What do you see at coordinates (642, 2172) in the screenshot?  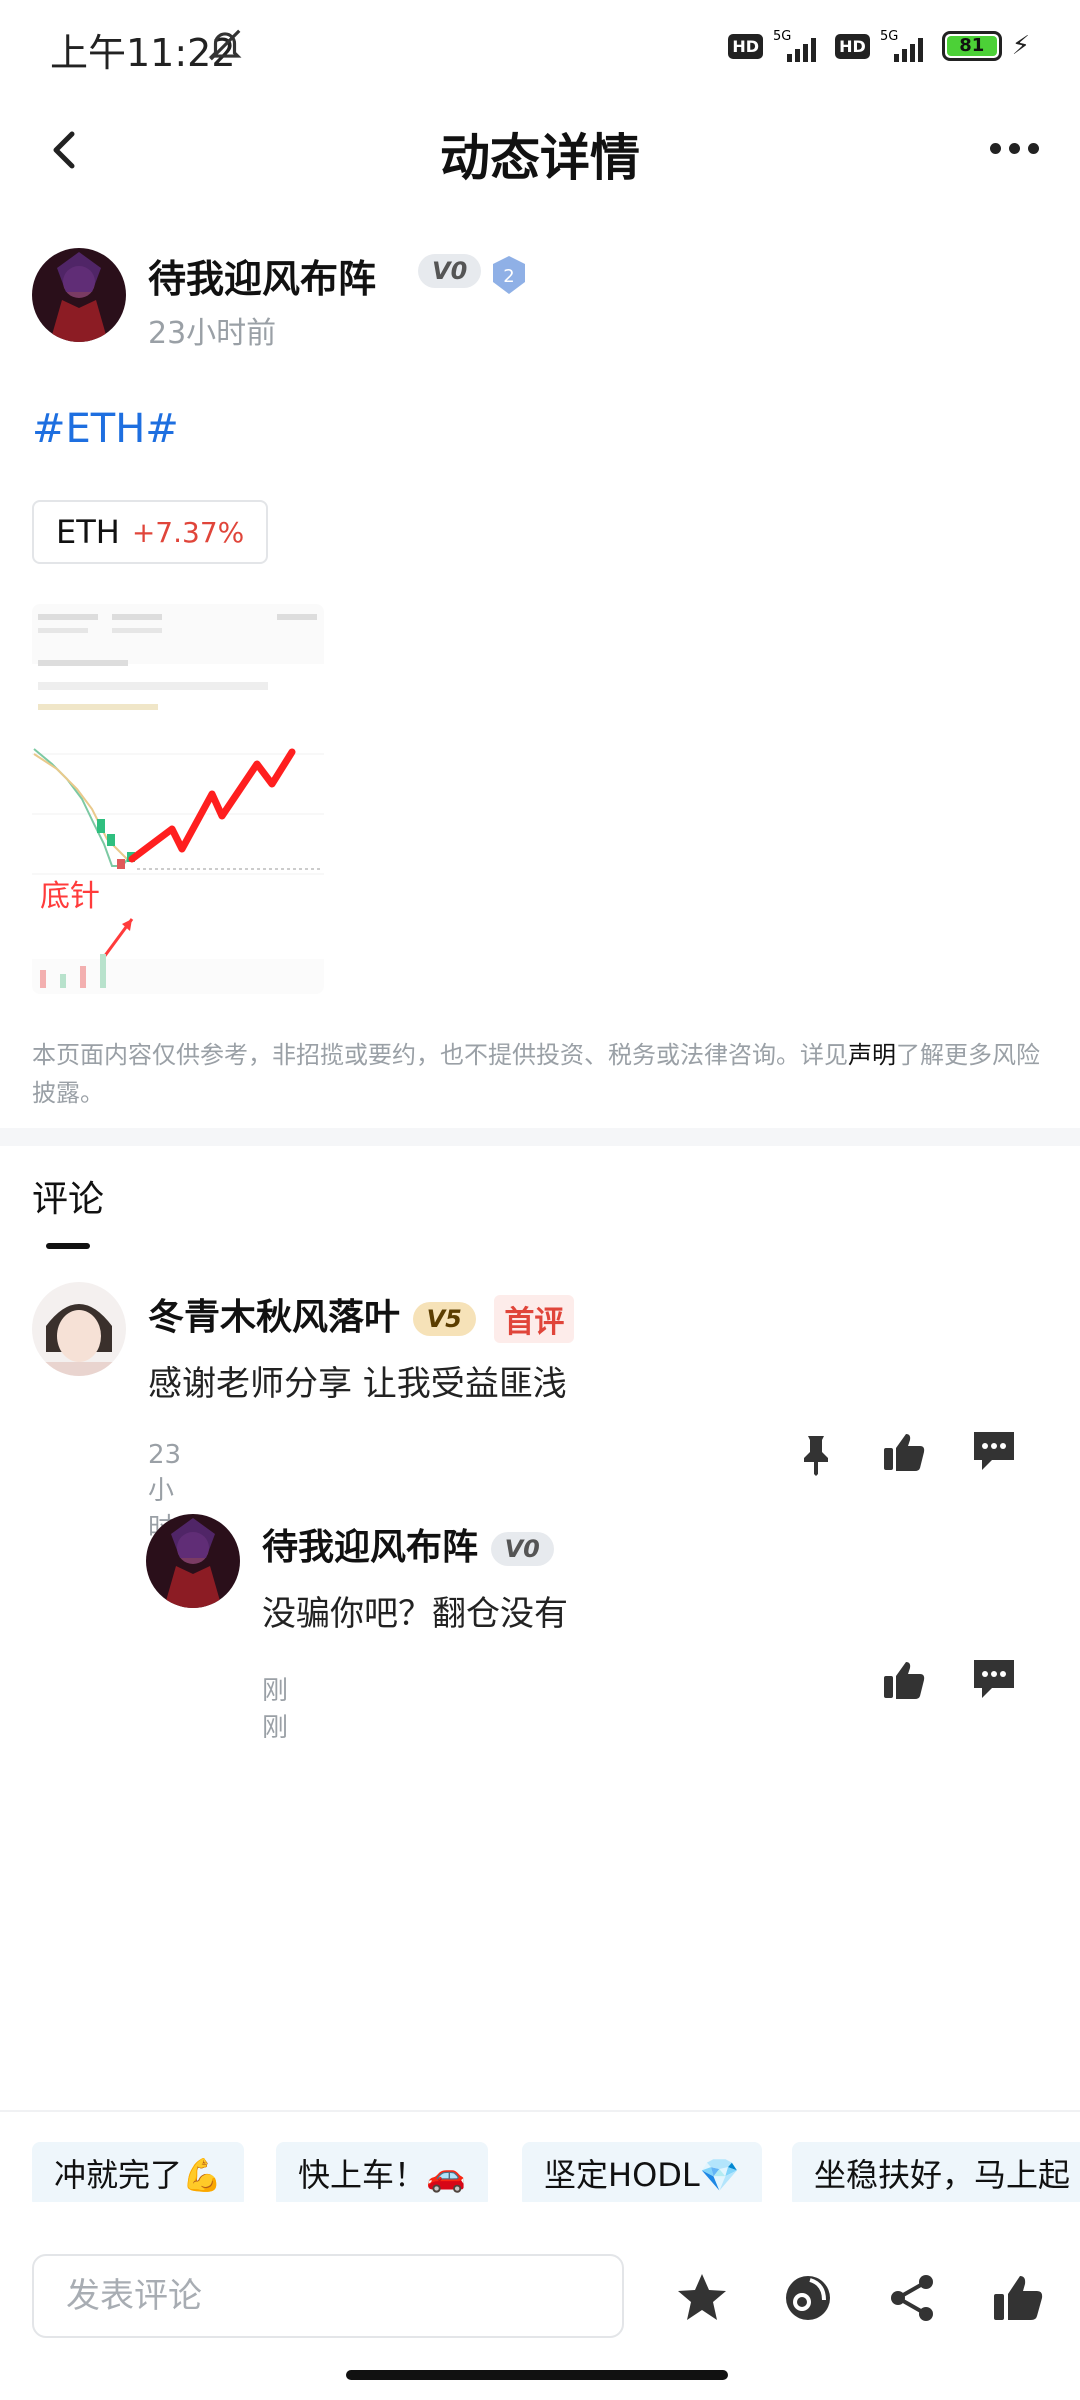 I see `quick-reply-chip: 坚定HODL💎` at bounding box center [642, 2172].